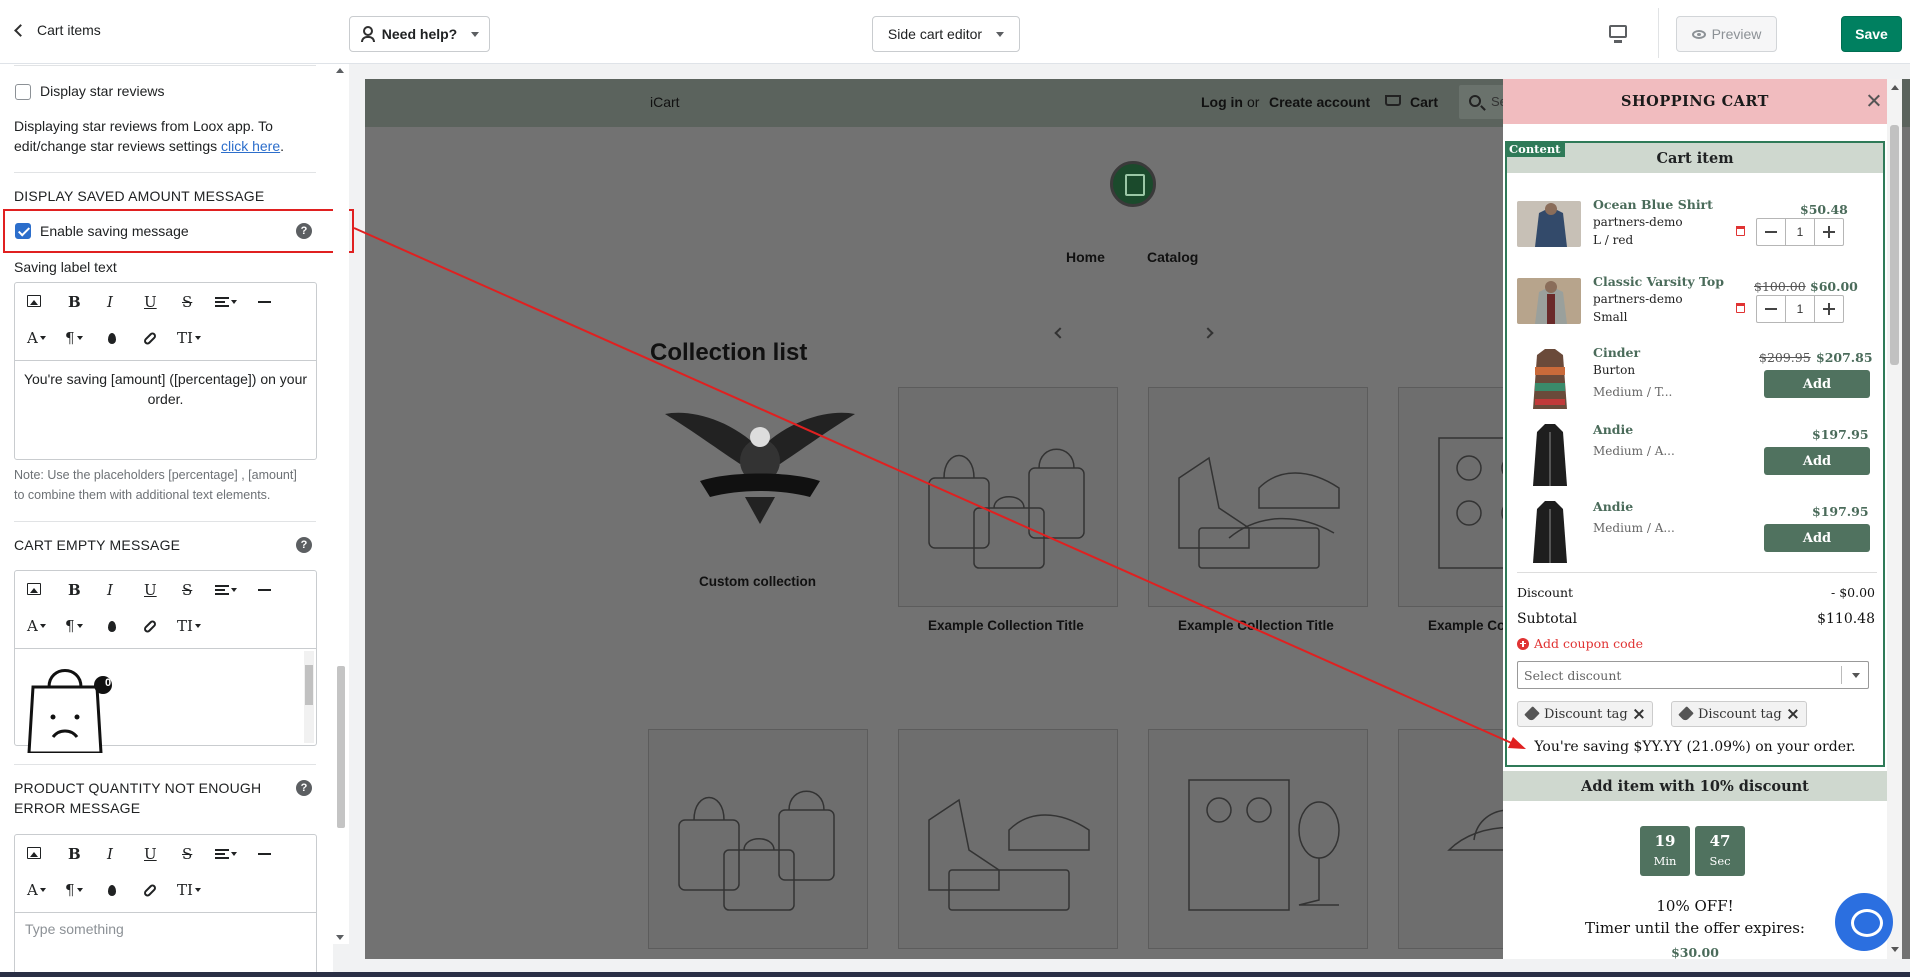  Describe the element at coordinates (665, 102) in the screenshot. I see `store-brand: iCart` at that location.